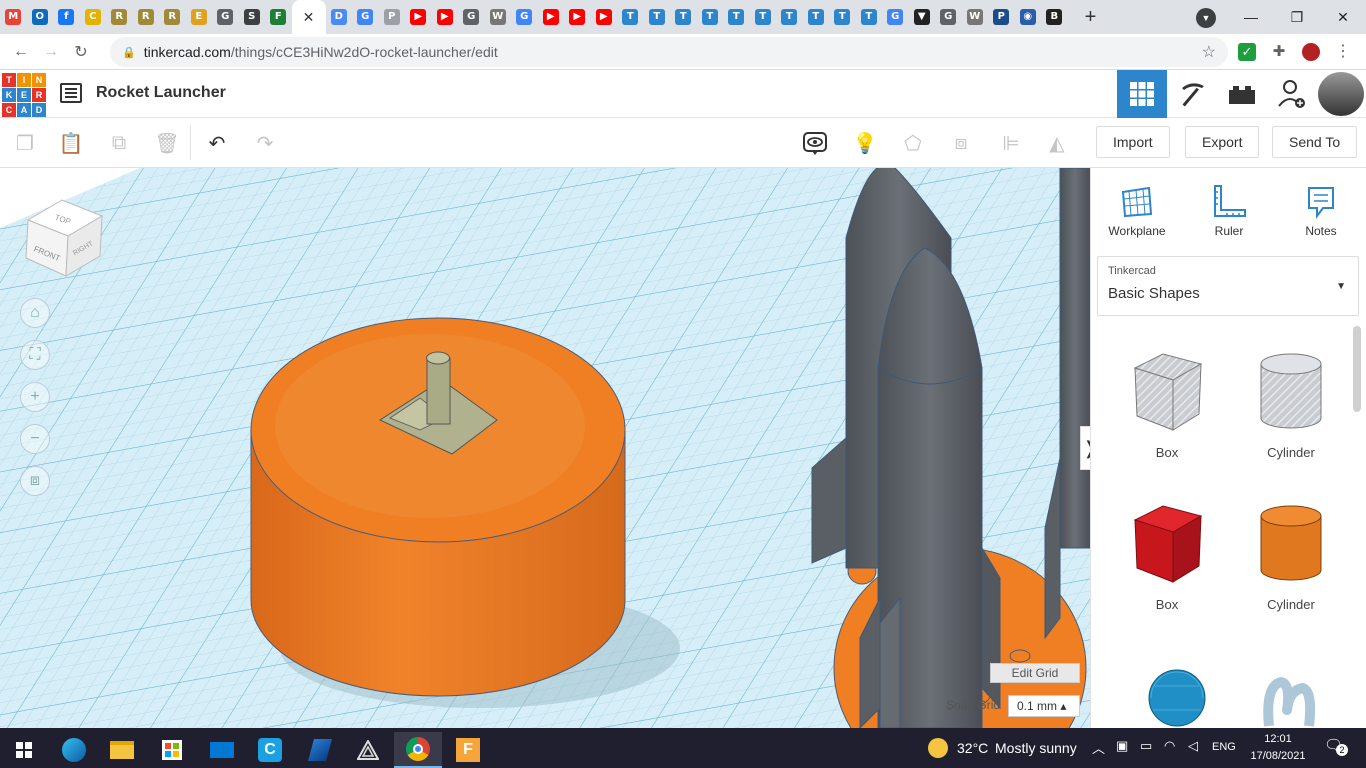 The width and height of the screenshot is (1366, 768). Describe the element at coordinates (1278, 748) in the screenshot. I see `clock: 12:01 17/08/2021` at that location.